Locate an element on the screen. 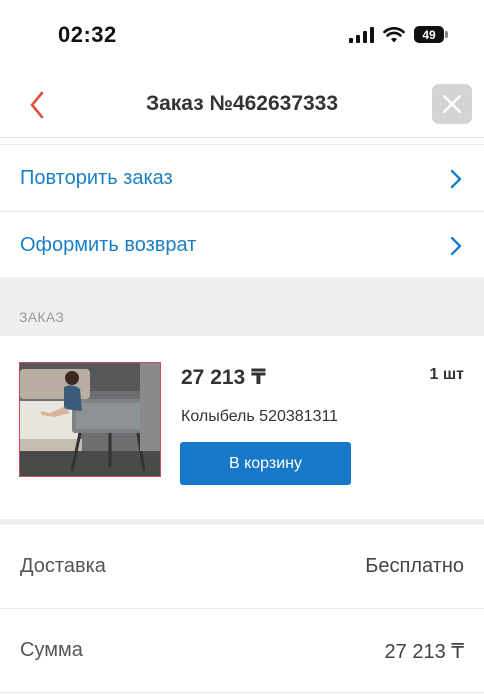  return-order-row: Оформить возврат is located at coordinates (242, 245).